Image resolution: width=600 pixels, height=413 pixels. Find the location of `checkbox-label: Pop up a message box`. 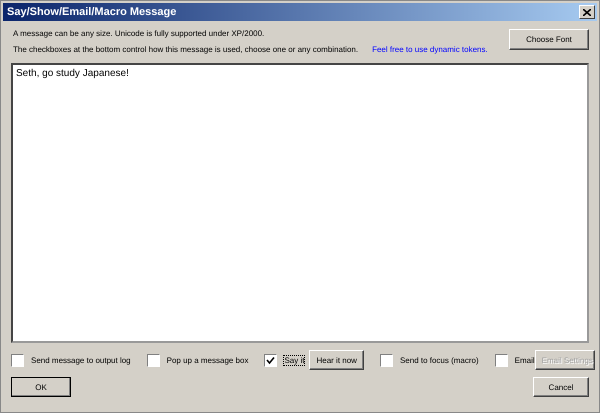

checkbox-label: Pop up a message box is located at coordinates (207, 360).